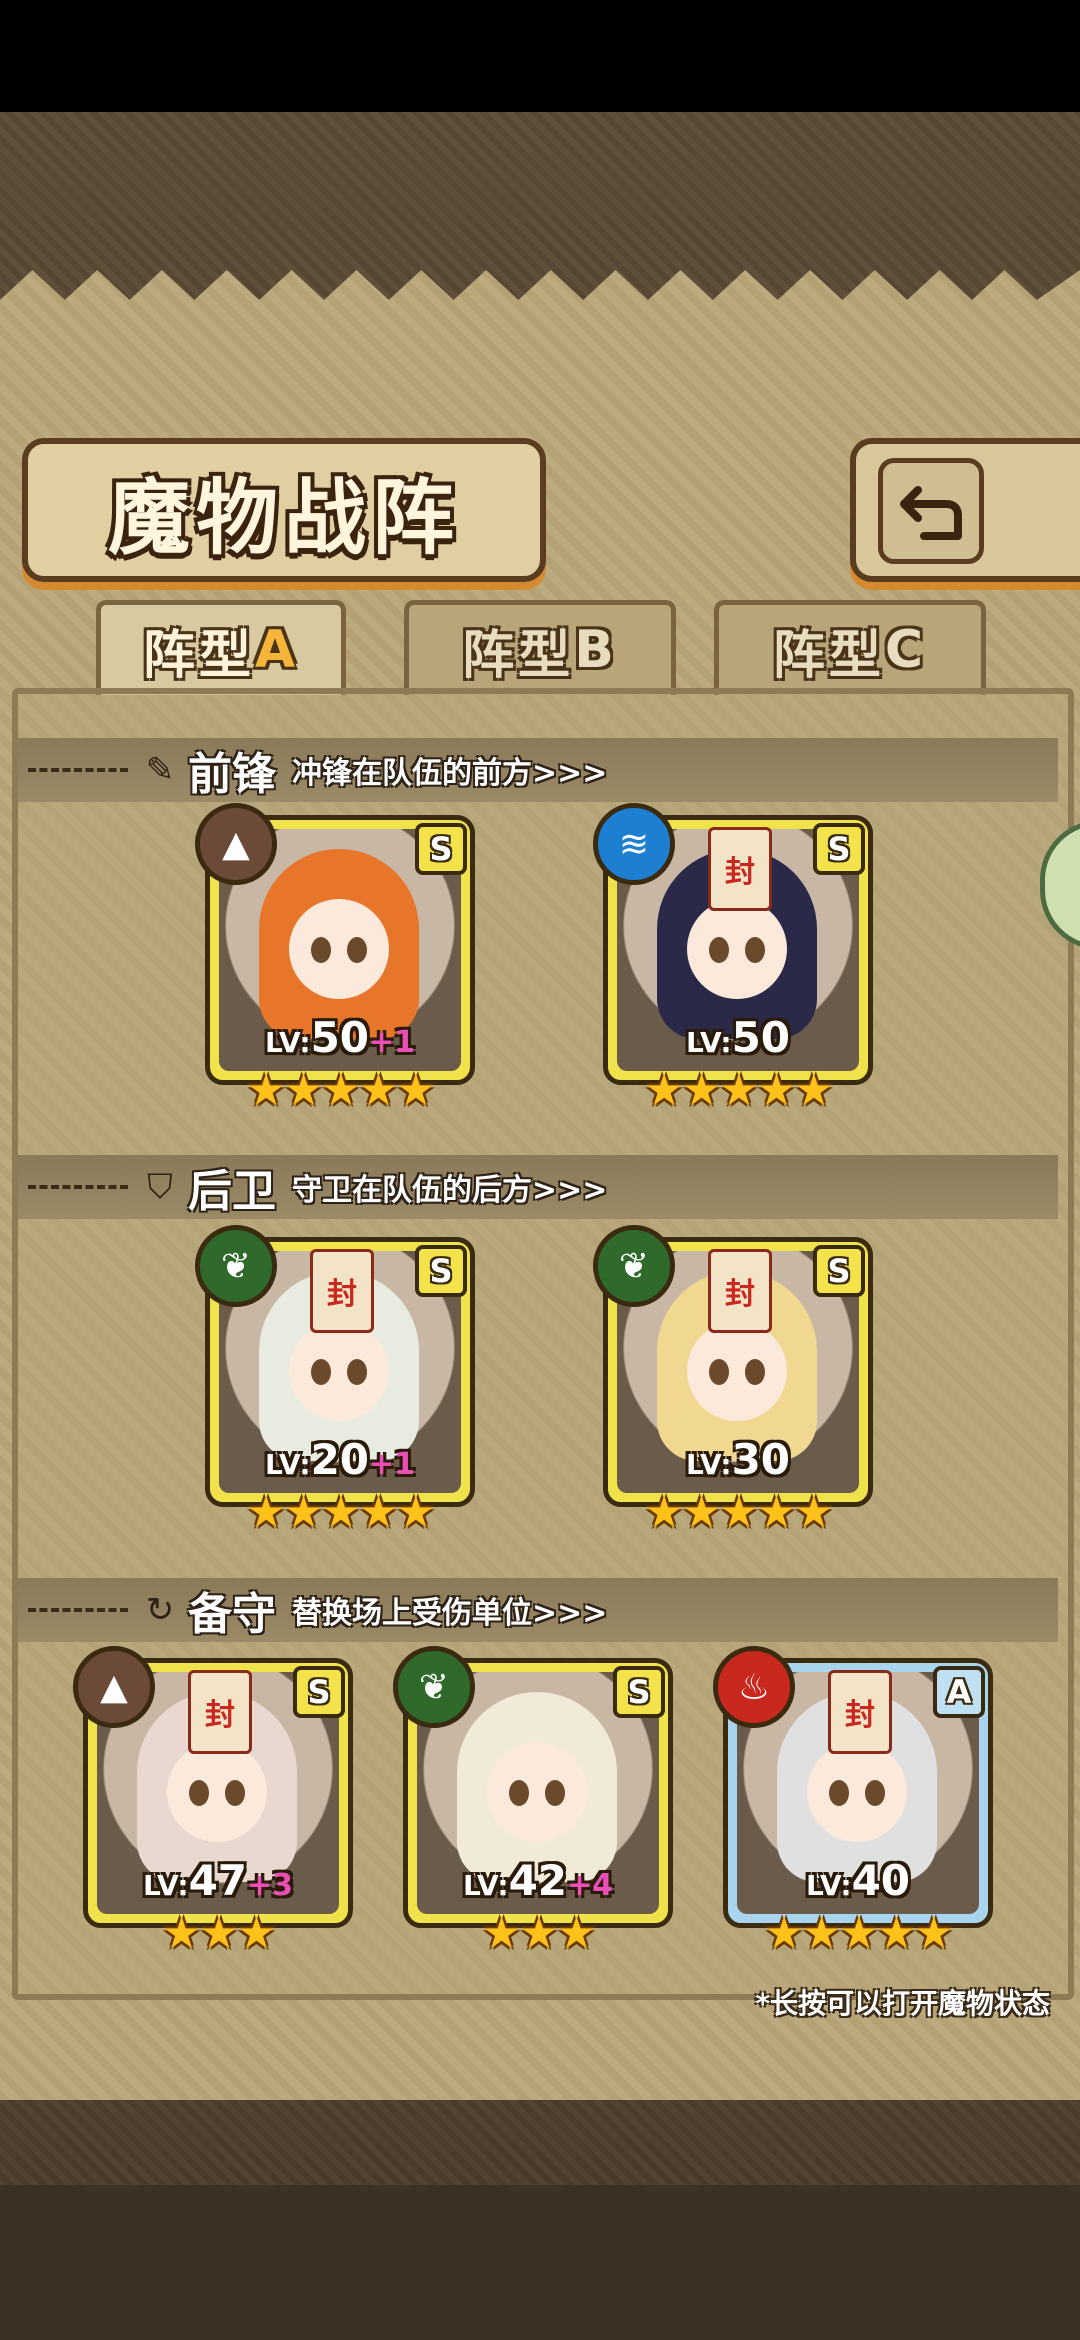  What do you see at coordinates (902, 2003) in the screenshot?
I see `long-press-hint: *长按可以打开魔物状态` at bounding box center [902, 2003].